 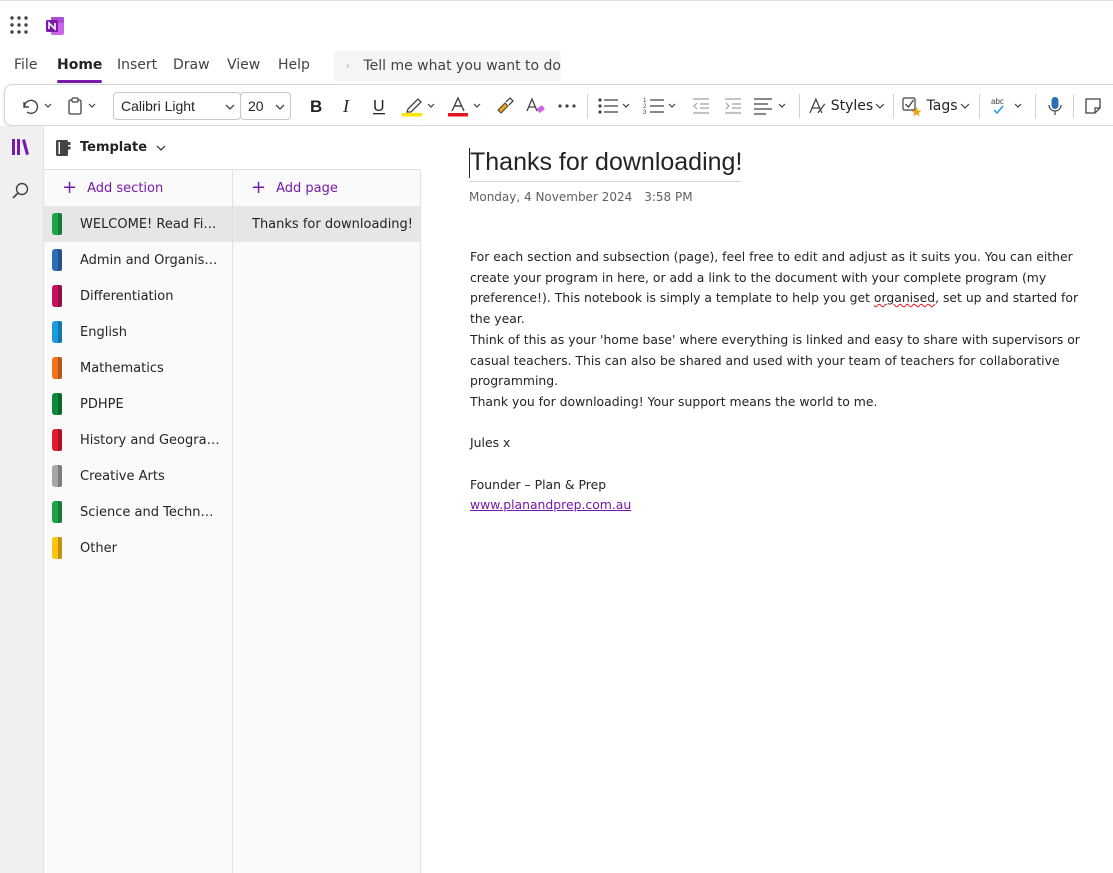 What do you see at coordinates (138, 332) in the screenshot?
I see `section-item: English` at bounding box center [138, 332].